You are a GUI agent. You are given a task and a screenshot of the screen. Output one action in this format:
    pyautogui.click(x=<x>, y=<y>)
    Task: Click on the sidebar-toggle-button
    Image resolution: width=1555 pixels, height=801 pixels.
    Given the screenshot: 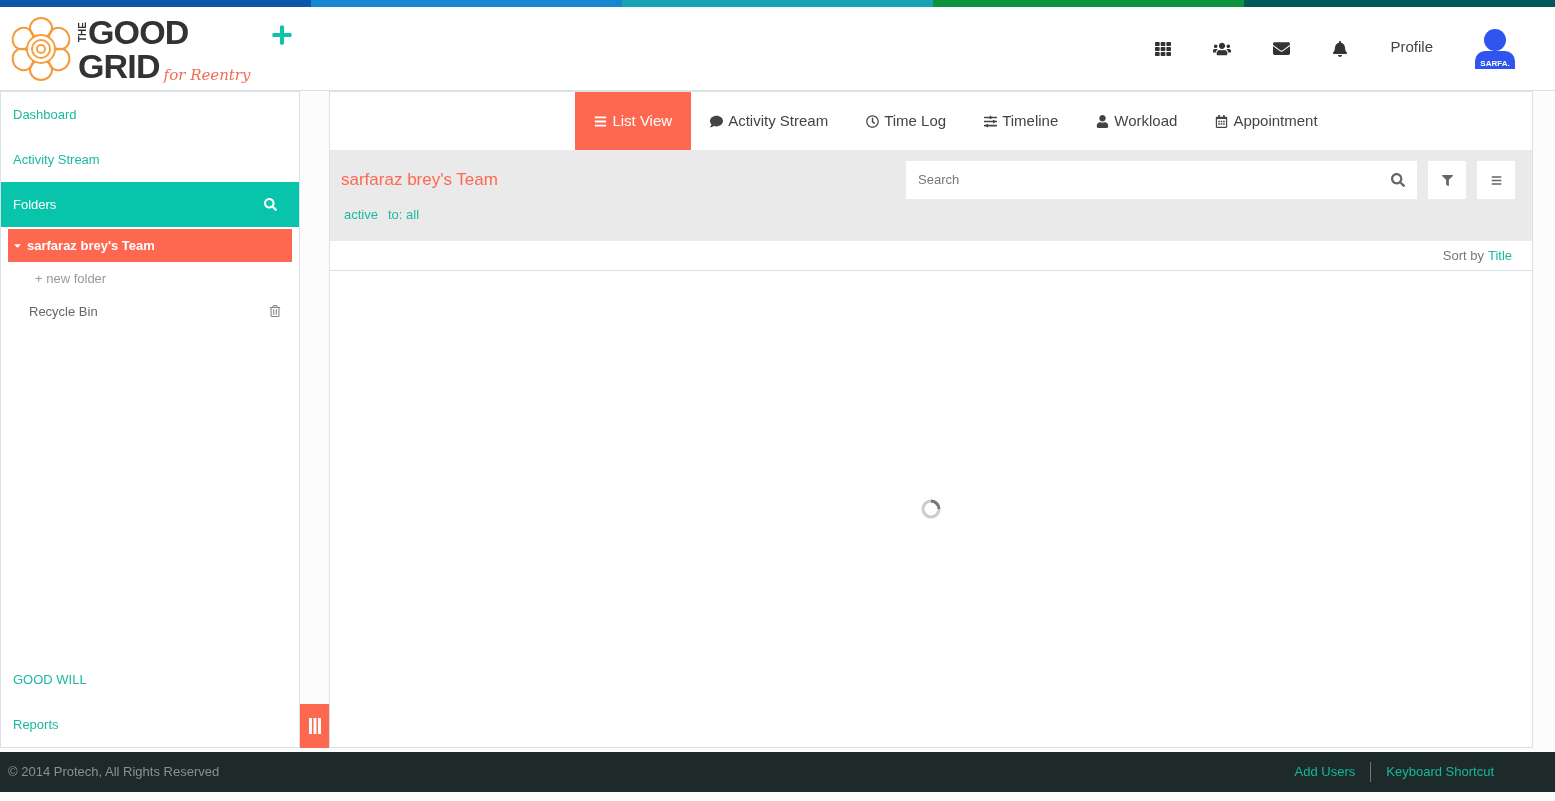 What is the action you would take?
    pyautogui.click(x=314, y=726)
    